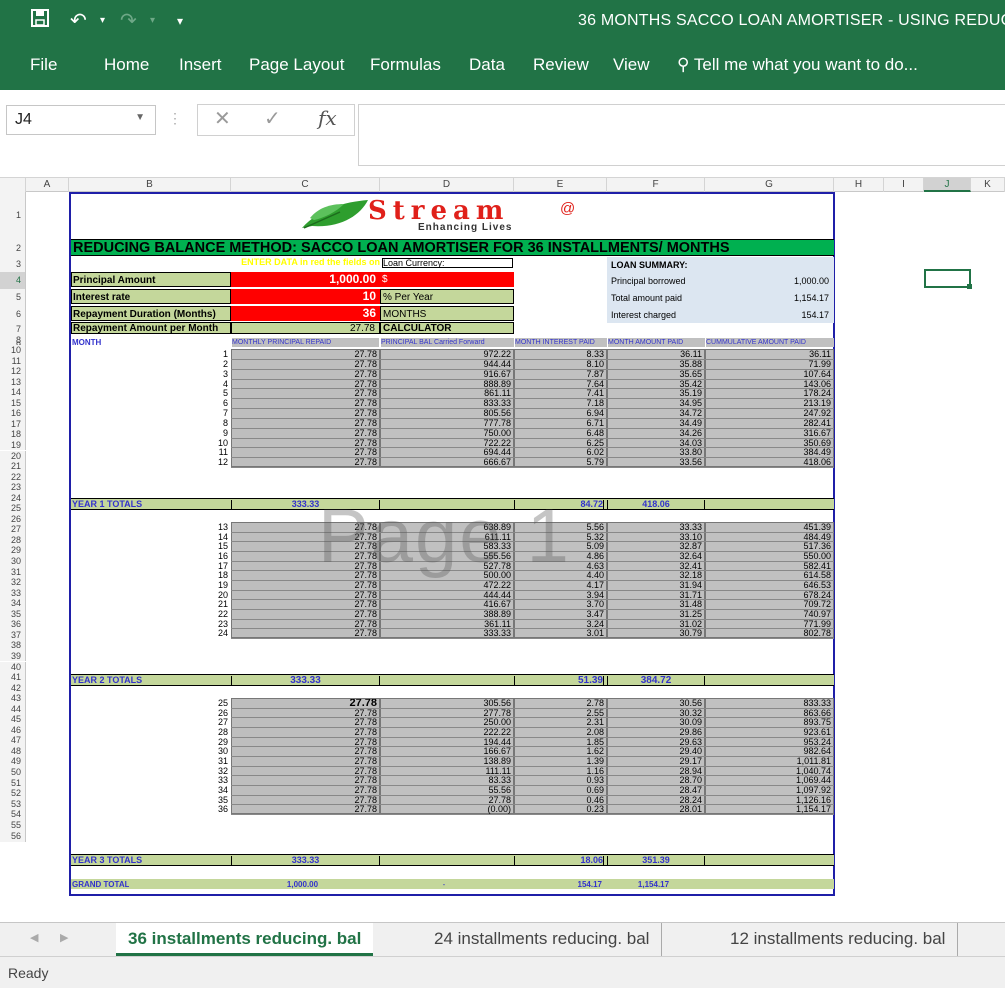  What do you see at coordinates (13, 424) in the screenshot?
I see `row-header: 17` at bounding box center [13, 424].